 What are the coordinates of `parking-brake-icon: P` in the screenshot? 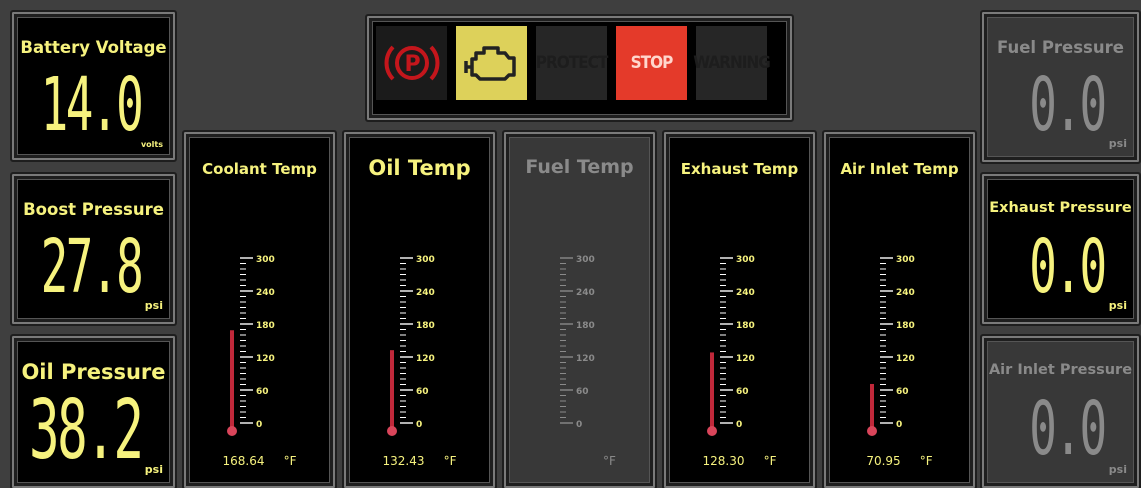 It's located at (411, 63).